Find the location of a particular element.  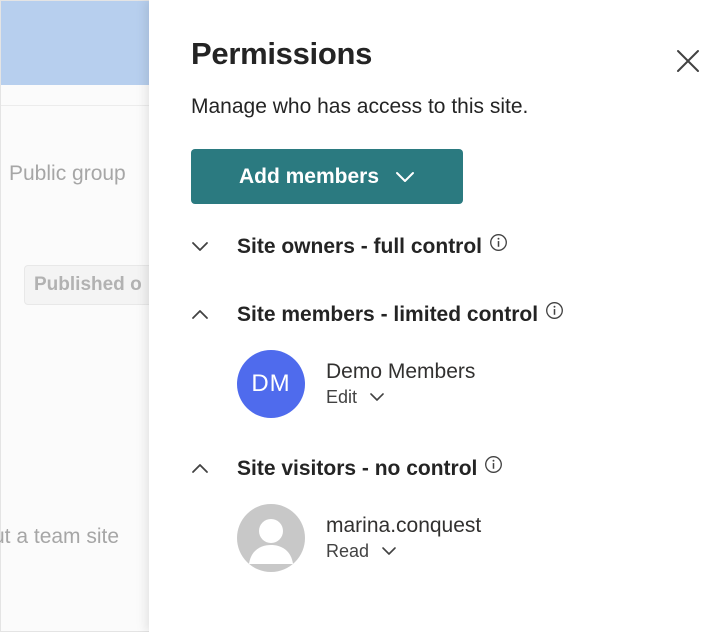

panel-title: Permissions is located at coordinates (282, 53).